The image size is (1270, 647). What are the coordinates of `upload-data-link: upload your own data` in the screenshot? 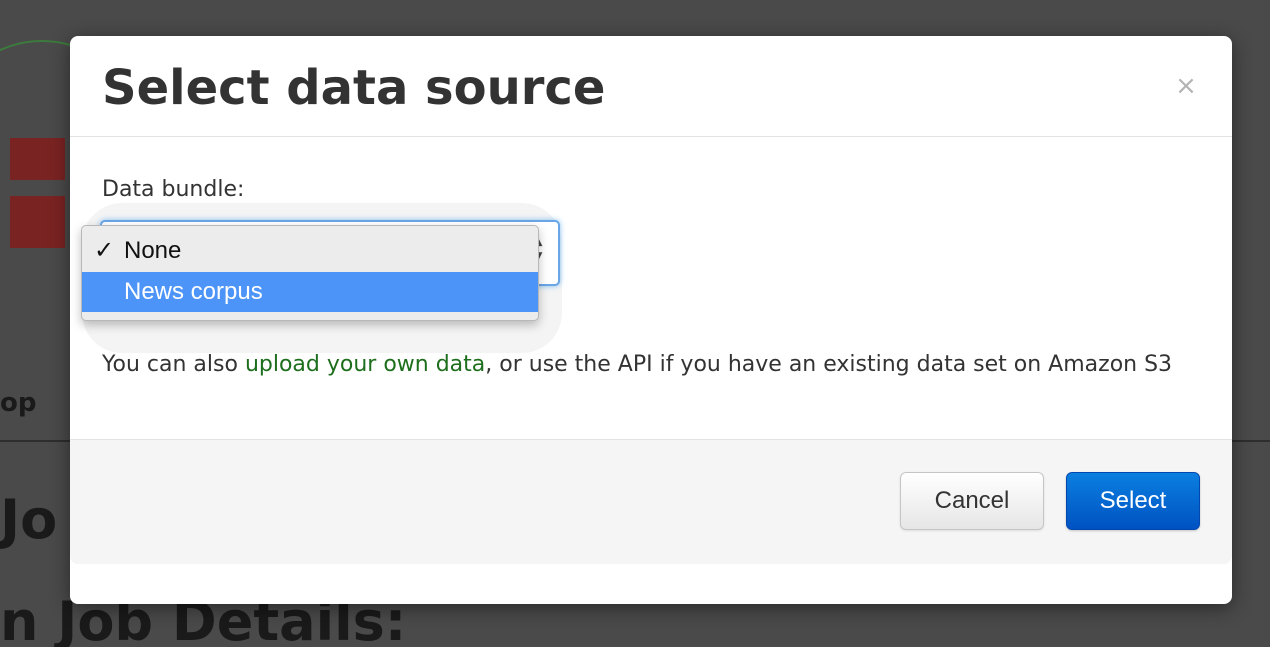 It's located at (365, 364).